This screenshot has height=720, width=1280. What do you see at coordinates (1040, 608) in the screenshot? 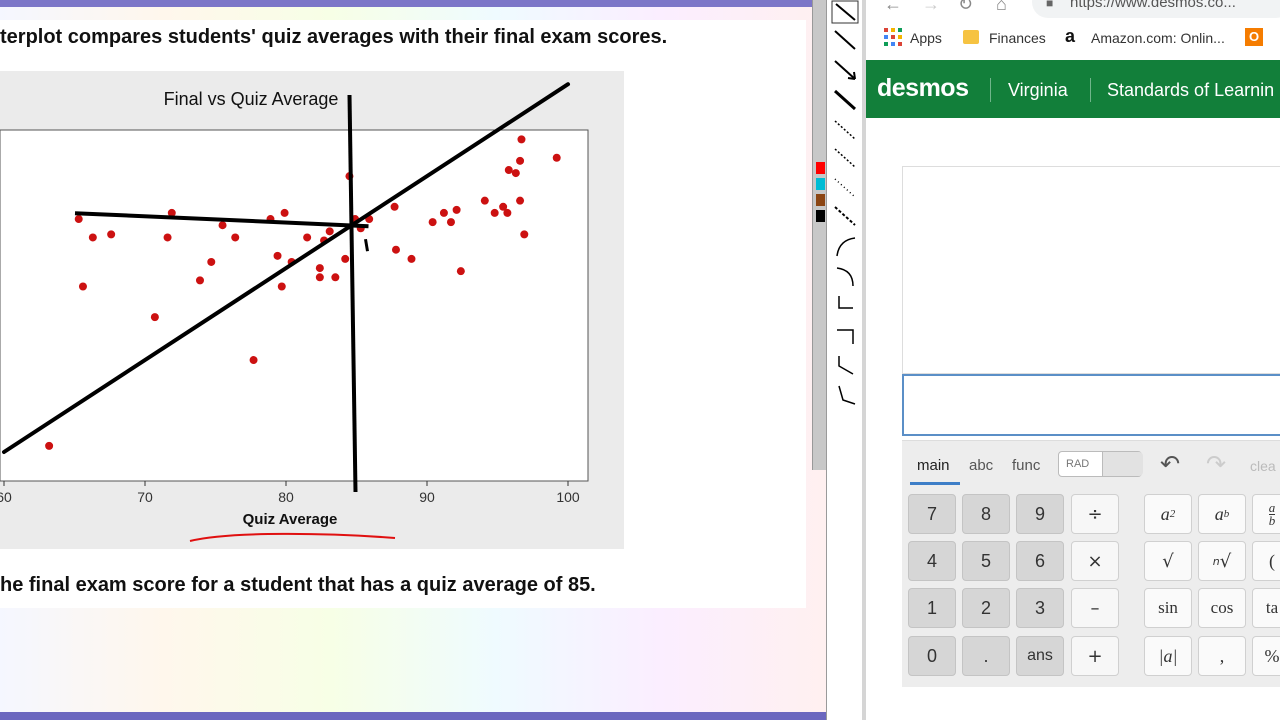
I see `key-3: 3` at bounding box center [1040, 608].